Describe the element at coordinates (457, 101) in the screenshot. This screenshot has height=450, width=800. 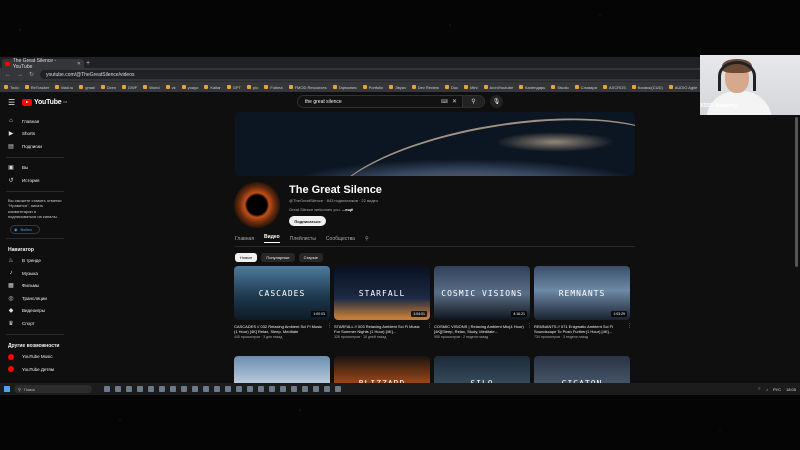
I see `clear-search-icon: ✕` at that location.